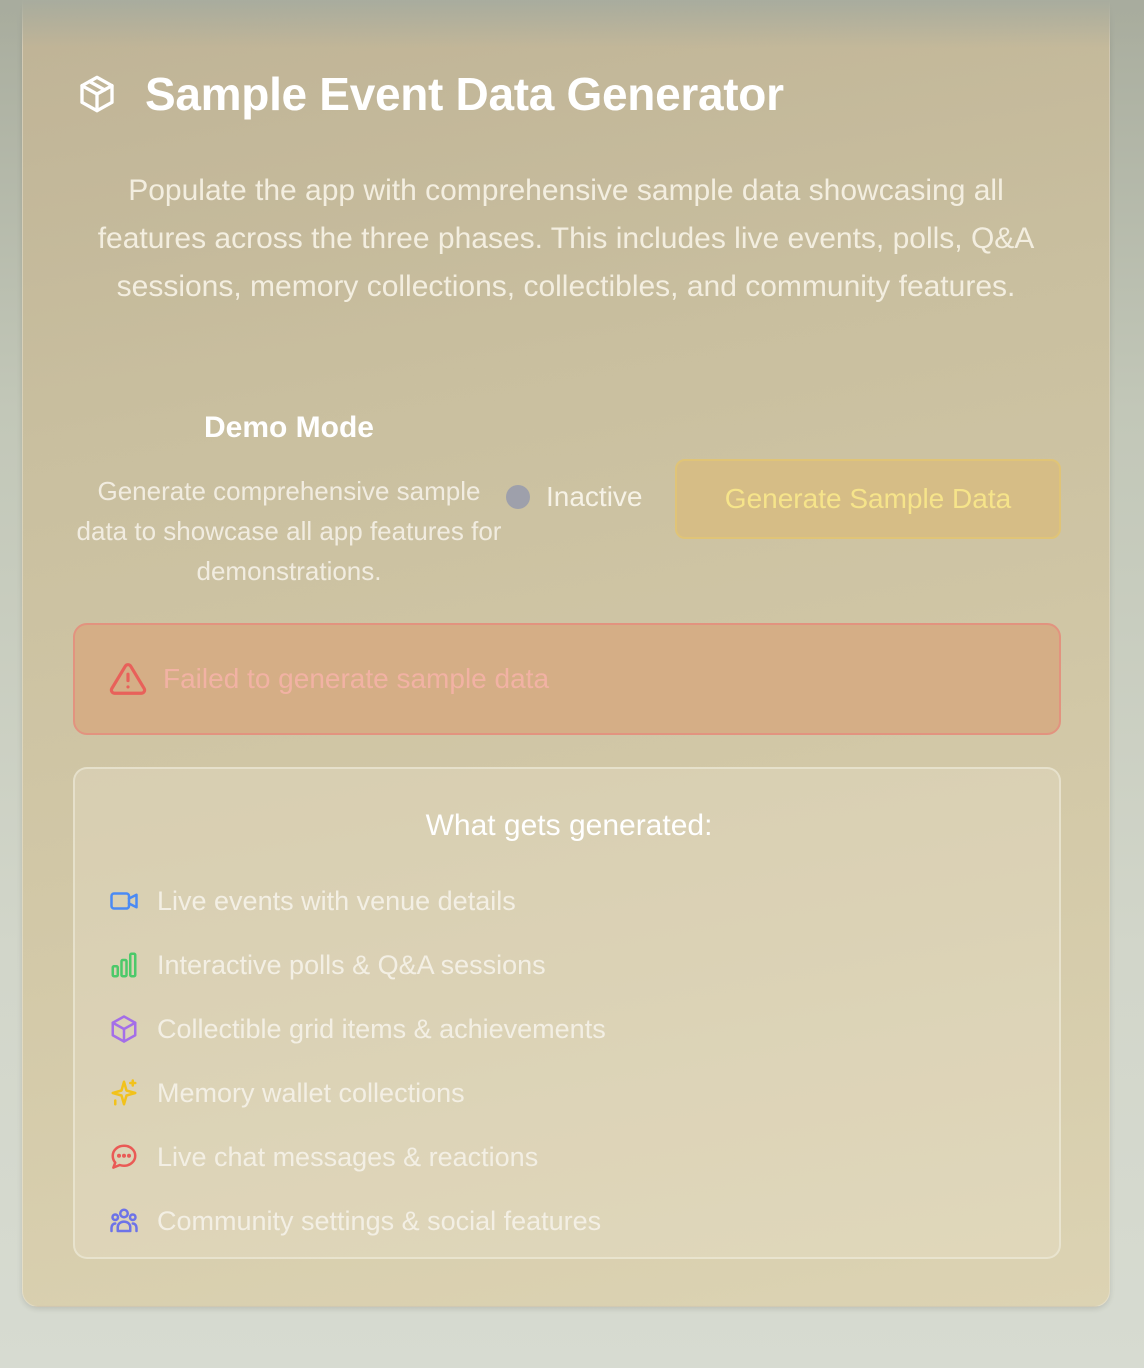  Describe the element at coordinates (868, 499) in the screenshot. I see `generate-sample-data-button: Generate Sample Data` at that location.